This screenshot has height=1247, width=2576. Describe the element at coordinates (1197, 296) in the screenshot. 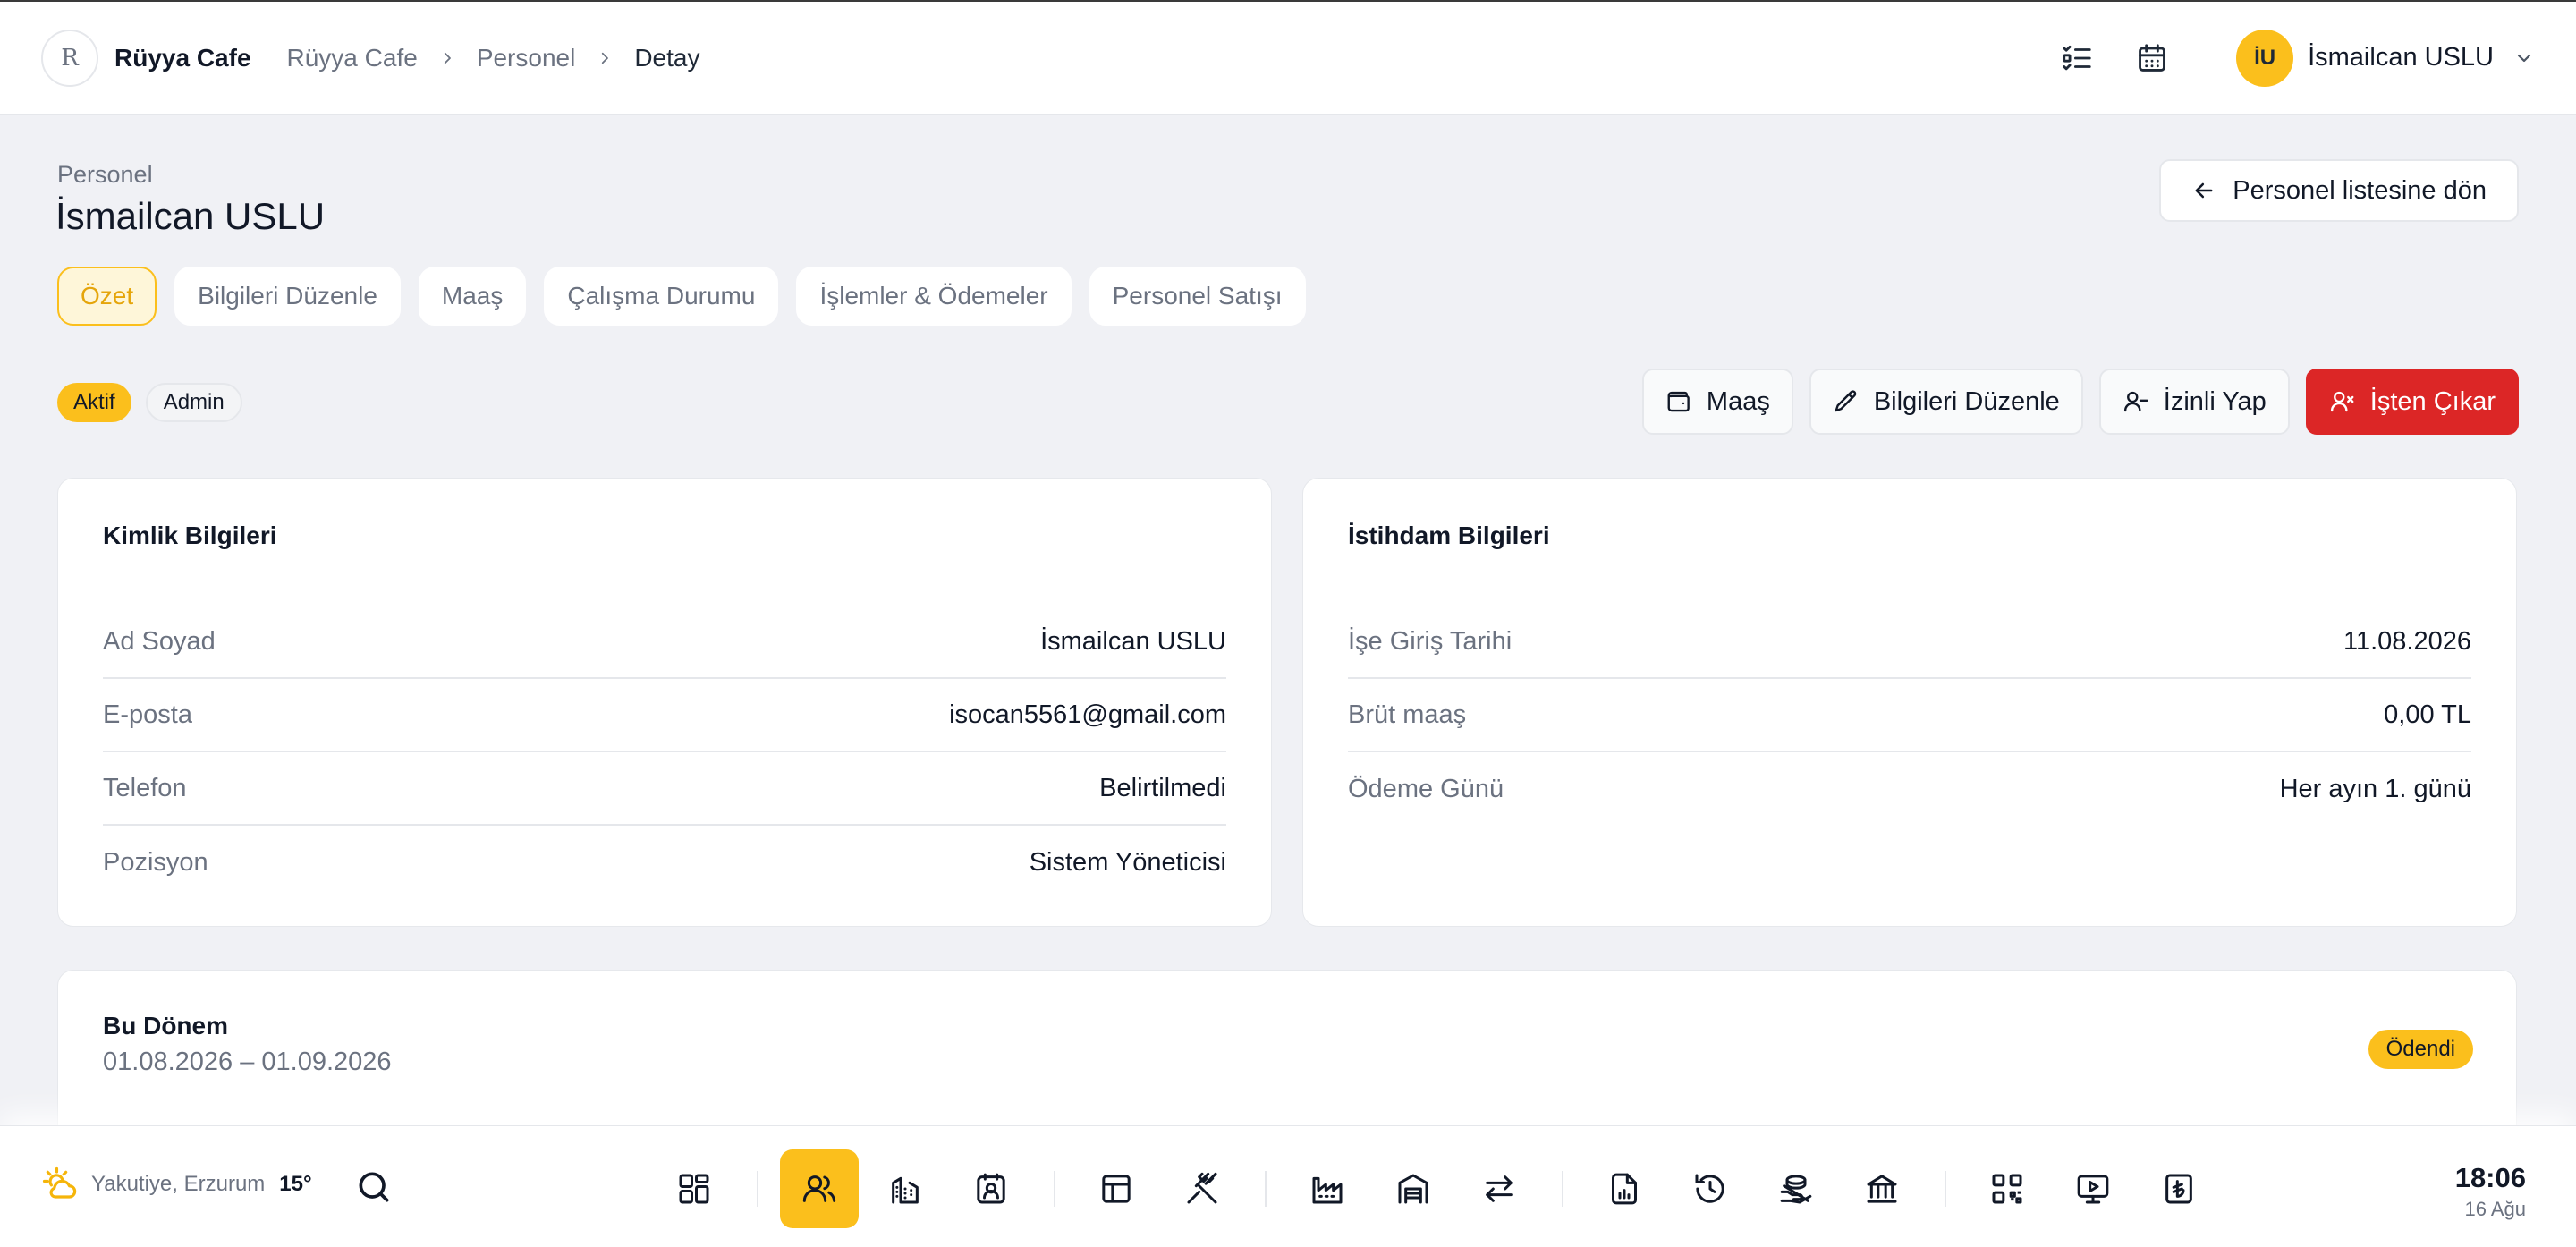

I see `tab-personel-satisi: Personel Satışı` at that location.